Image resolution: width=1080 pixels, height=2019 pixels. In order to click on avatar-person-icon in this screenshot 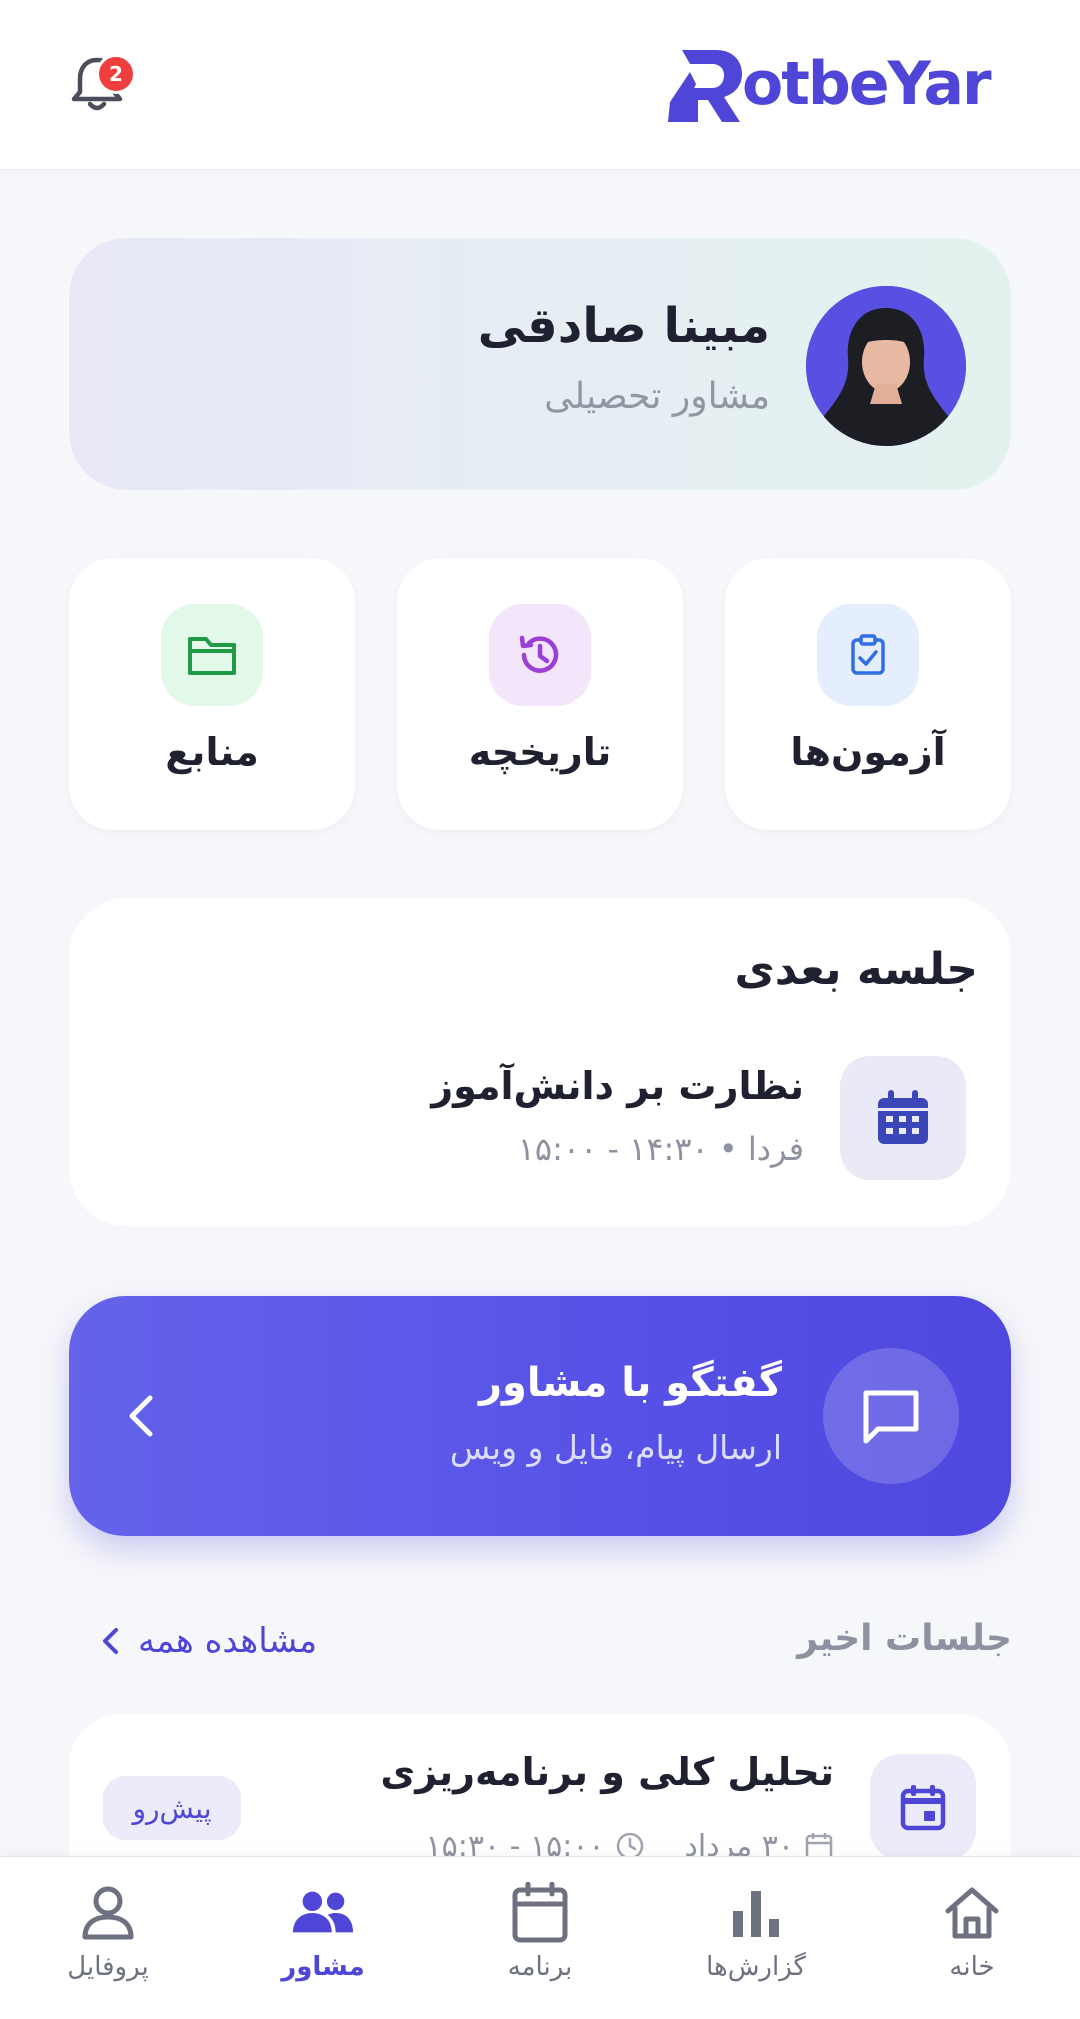, I will do `click(886, 366)`.